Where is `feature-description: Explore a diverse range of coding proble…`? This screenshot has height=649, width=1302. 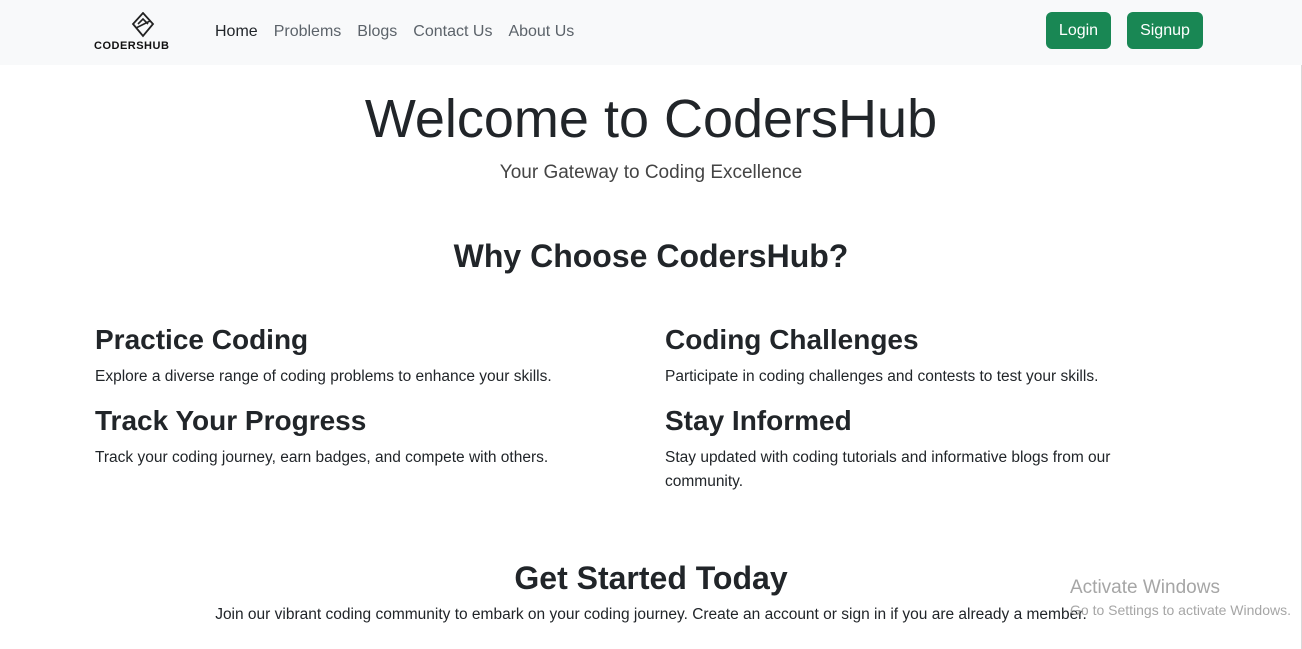
feature-description: Explore a diverse range of coding proble… is located at coordinates (323, 376).